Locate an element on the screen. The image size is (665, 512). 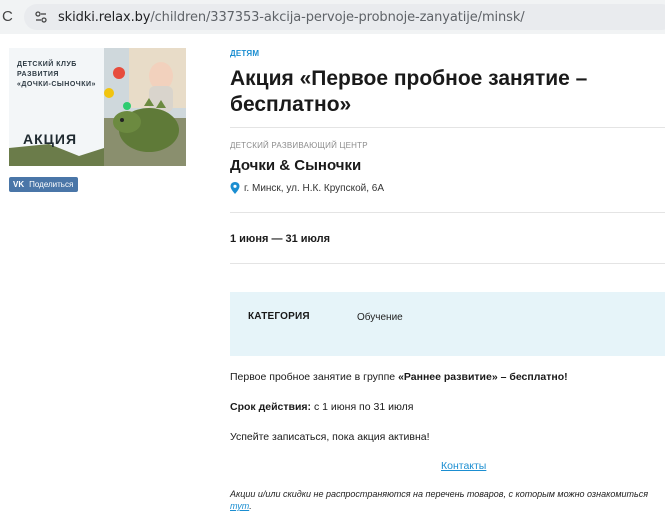
vk-share-button: VK Поделиться is located at coordinates (44, 184).